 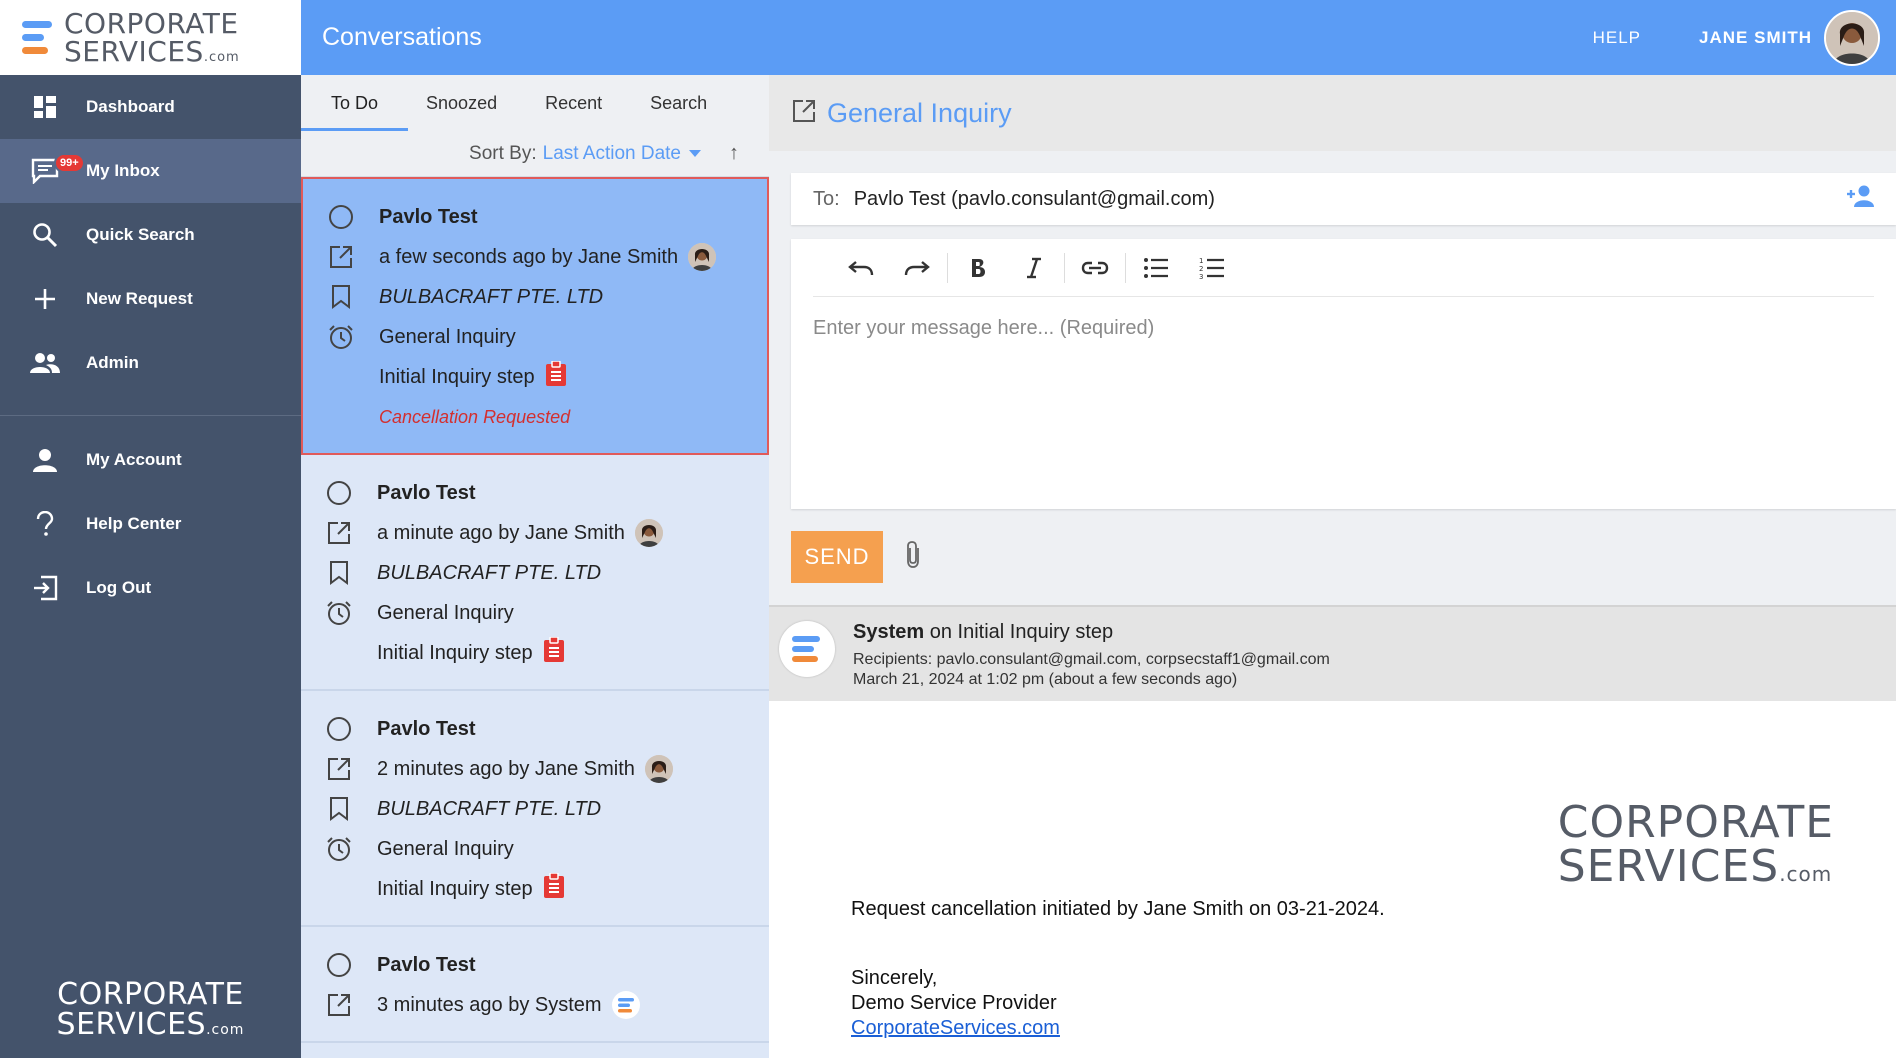 I want to click on undo-icon, so click(x=861, y=268).